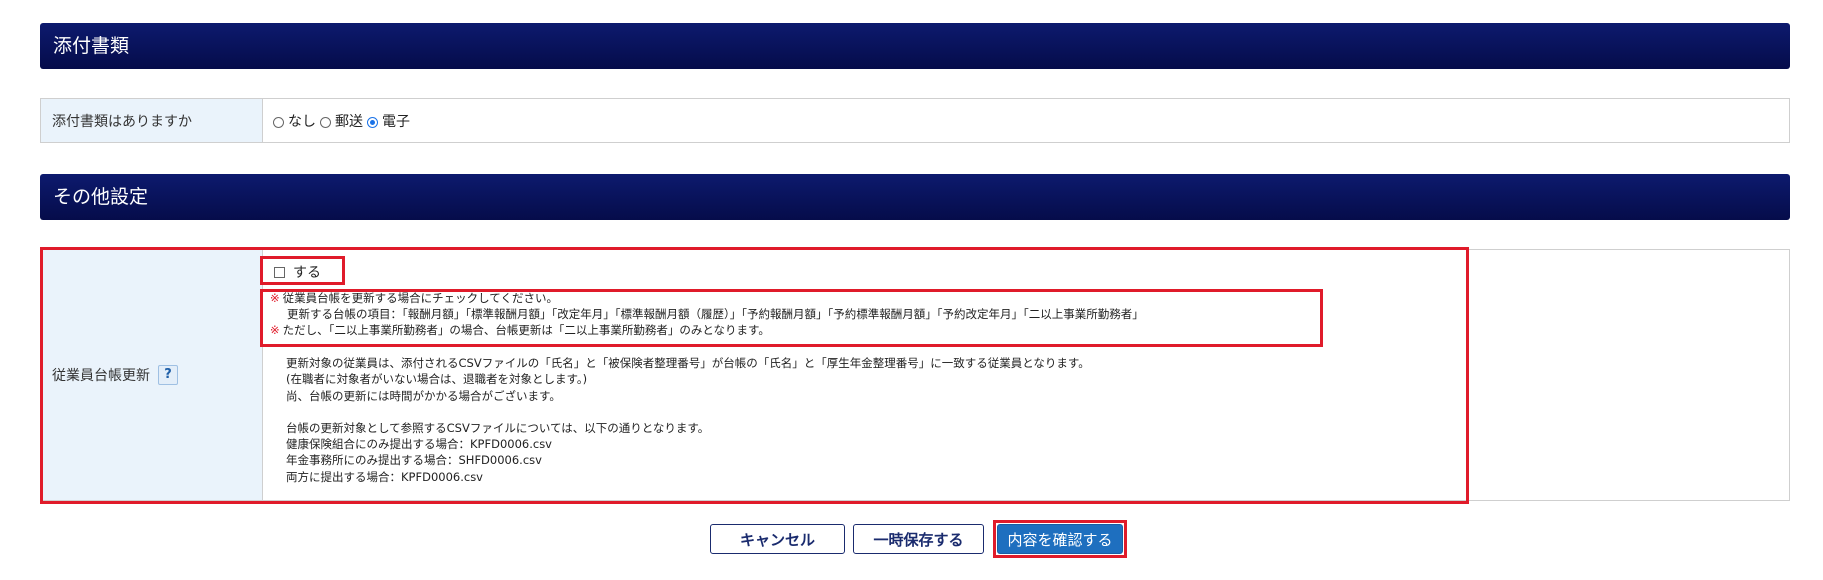 This screenshot has width=1823, height=580. I want to click on section-title: 添付書類, so click(91, 46).